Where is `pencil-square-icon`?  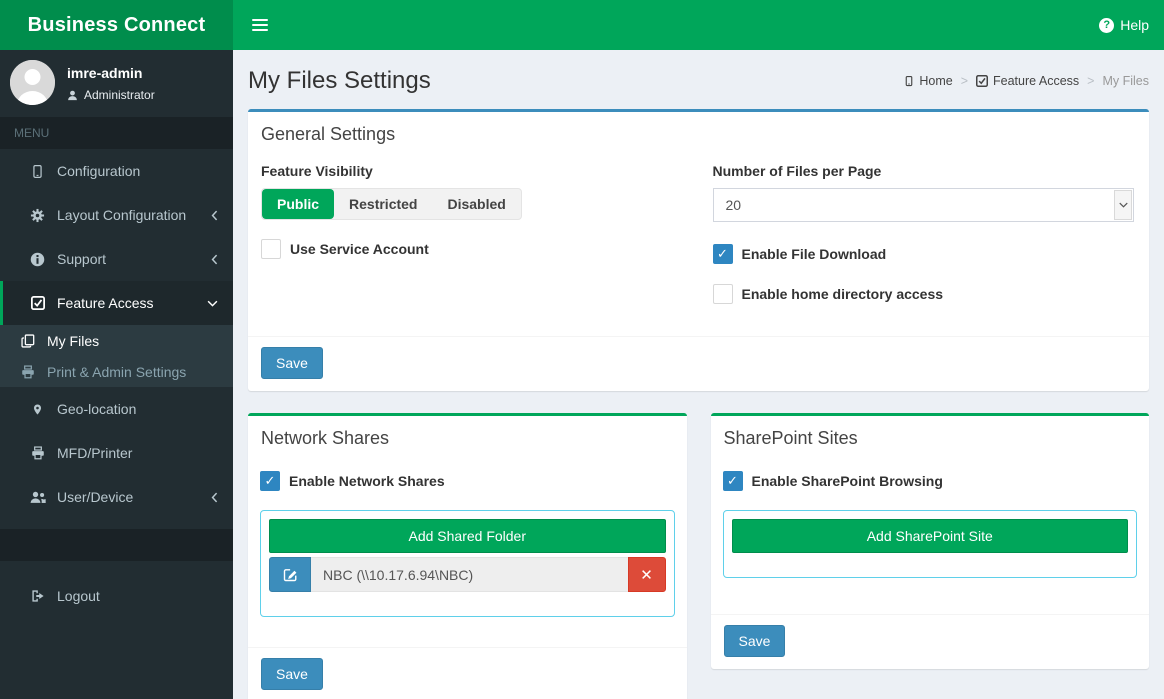
pencil-square-icon is located at coordinates (290, 574).